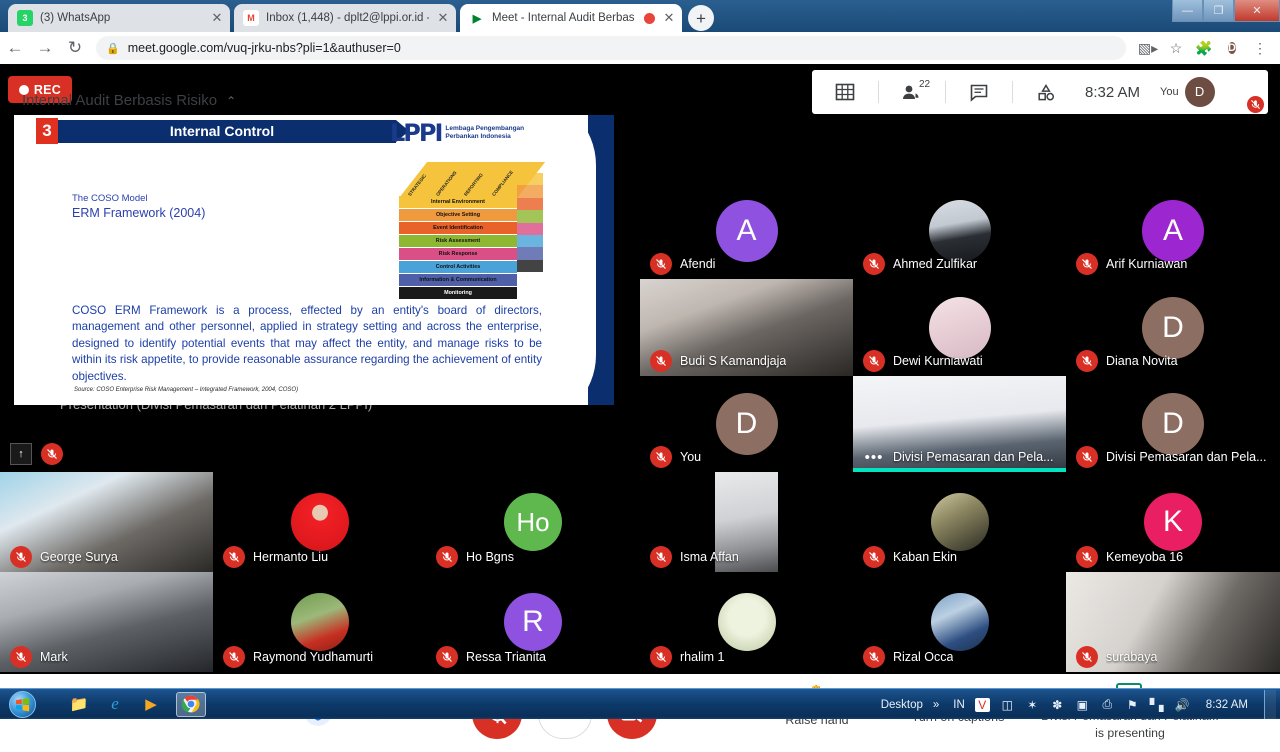 This screenshot has width=1280, height=752. What do you see at coordinates (1132, 705) in the screenshot?
I see `flag-icon: ⚑` at bounding box center [1132, 705].